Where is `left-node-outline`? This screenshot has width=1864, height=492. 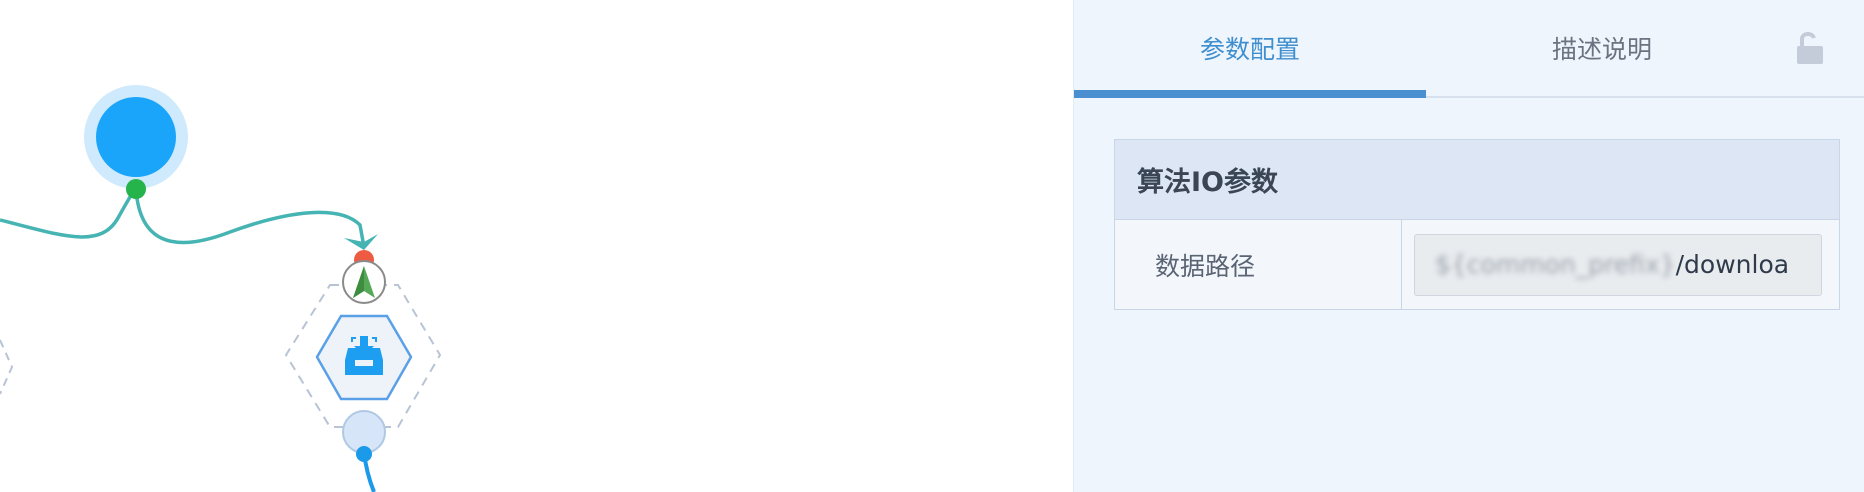
left-node-outline is located at coordinates (7, 367).